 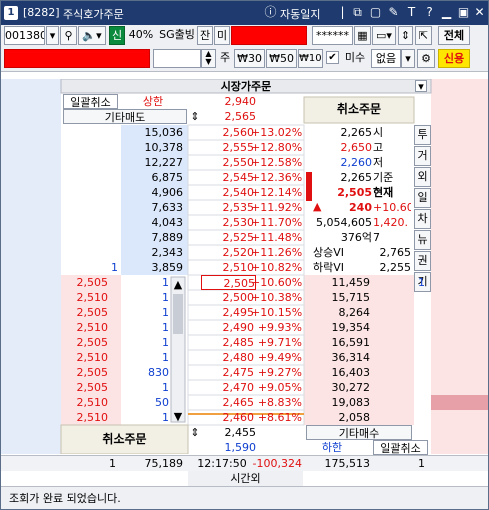 What do you see at coordinates (269, 35) in the screenshot?
I see `account-field` at bounding box center [269, 35].